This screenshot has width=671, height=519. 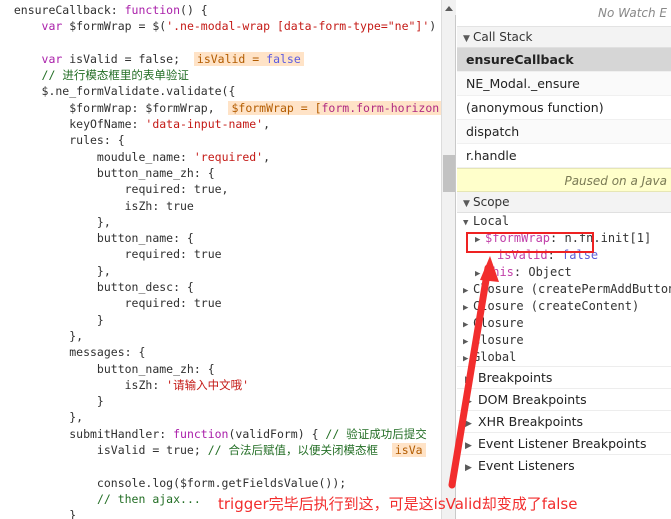 I want to click on call-stack-frame: (anonymous function), so click(x=564, y=108).